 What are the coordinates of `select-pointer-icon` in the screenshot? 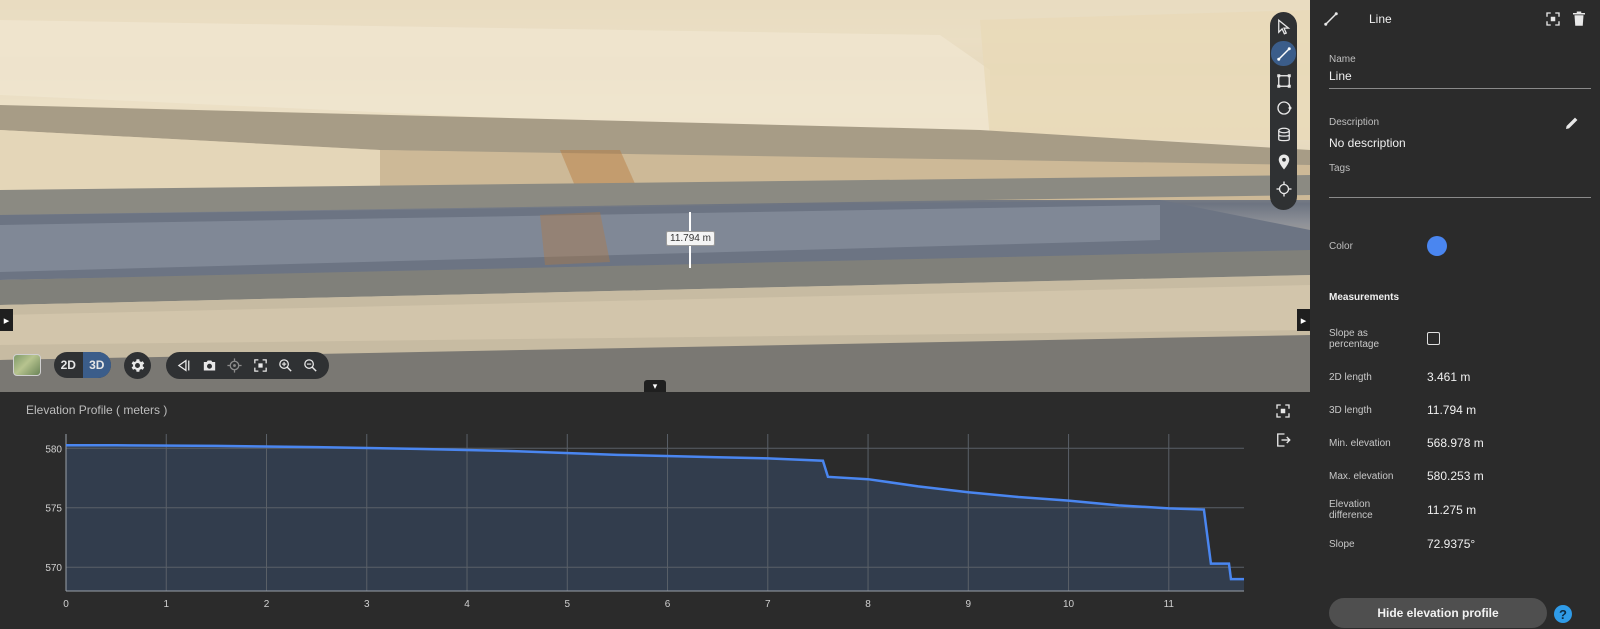 It's located at (1283, 26).